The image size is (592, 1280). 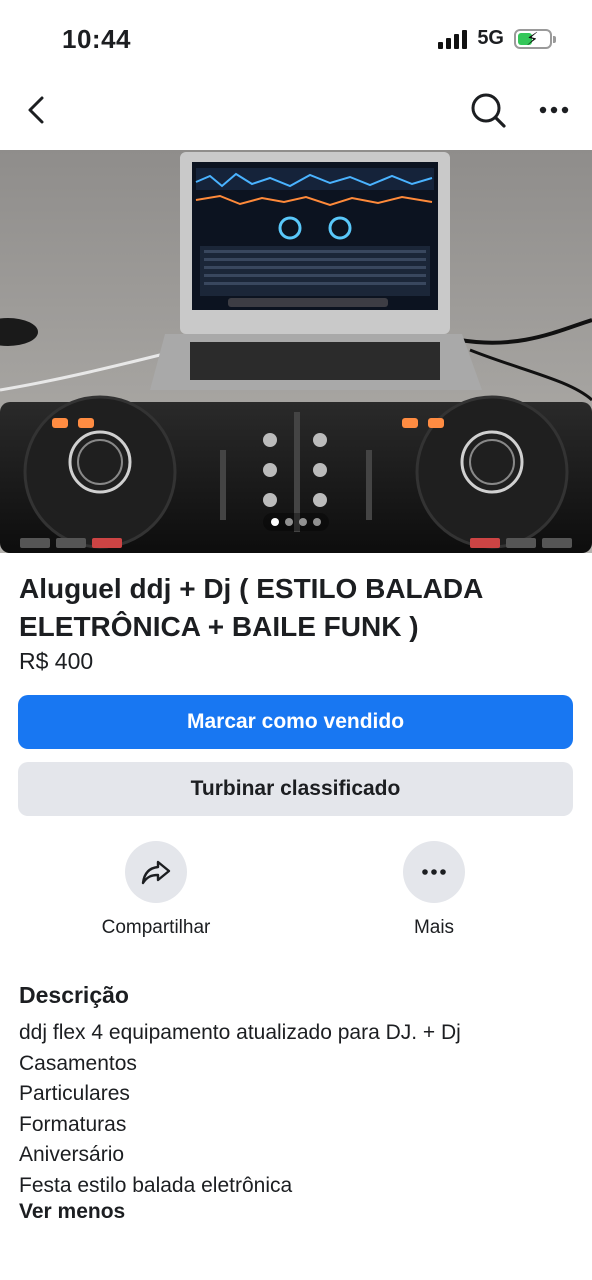 I want to click on charging-bolt-icon: ⚡, so click(x=532, y=38).